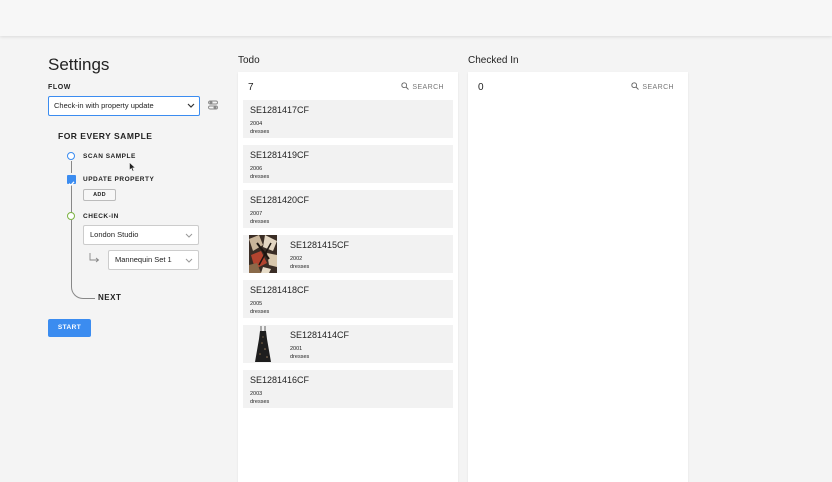 Image resolution: width=832 pixels, height=482 pixels. Describe the element at coordinates (493, 60) in the screenshot. I see `checked-in-column-title: Checked In` at that location.